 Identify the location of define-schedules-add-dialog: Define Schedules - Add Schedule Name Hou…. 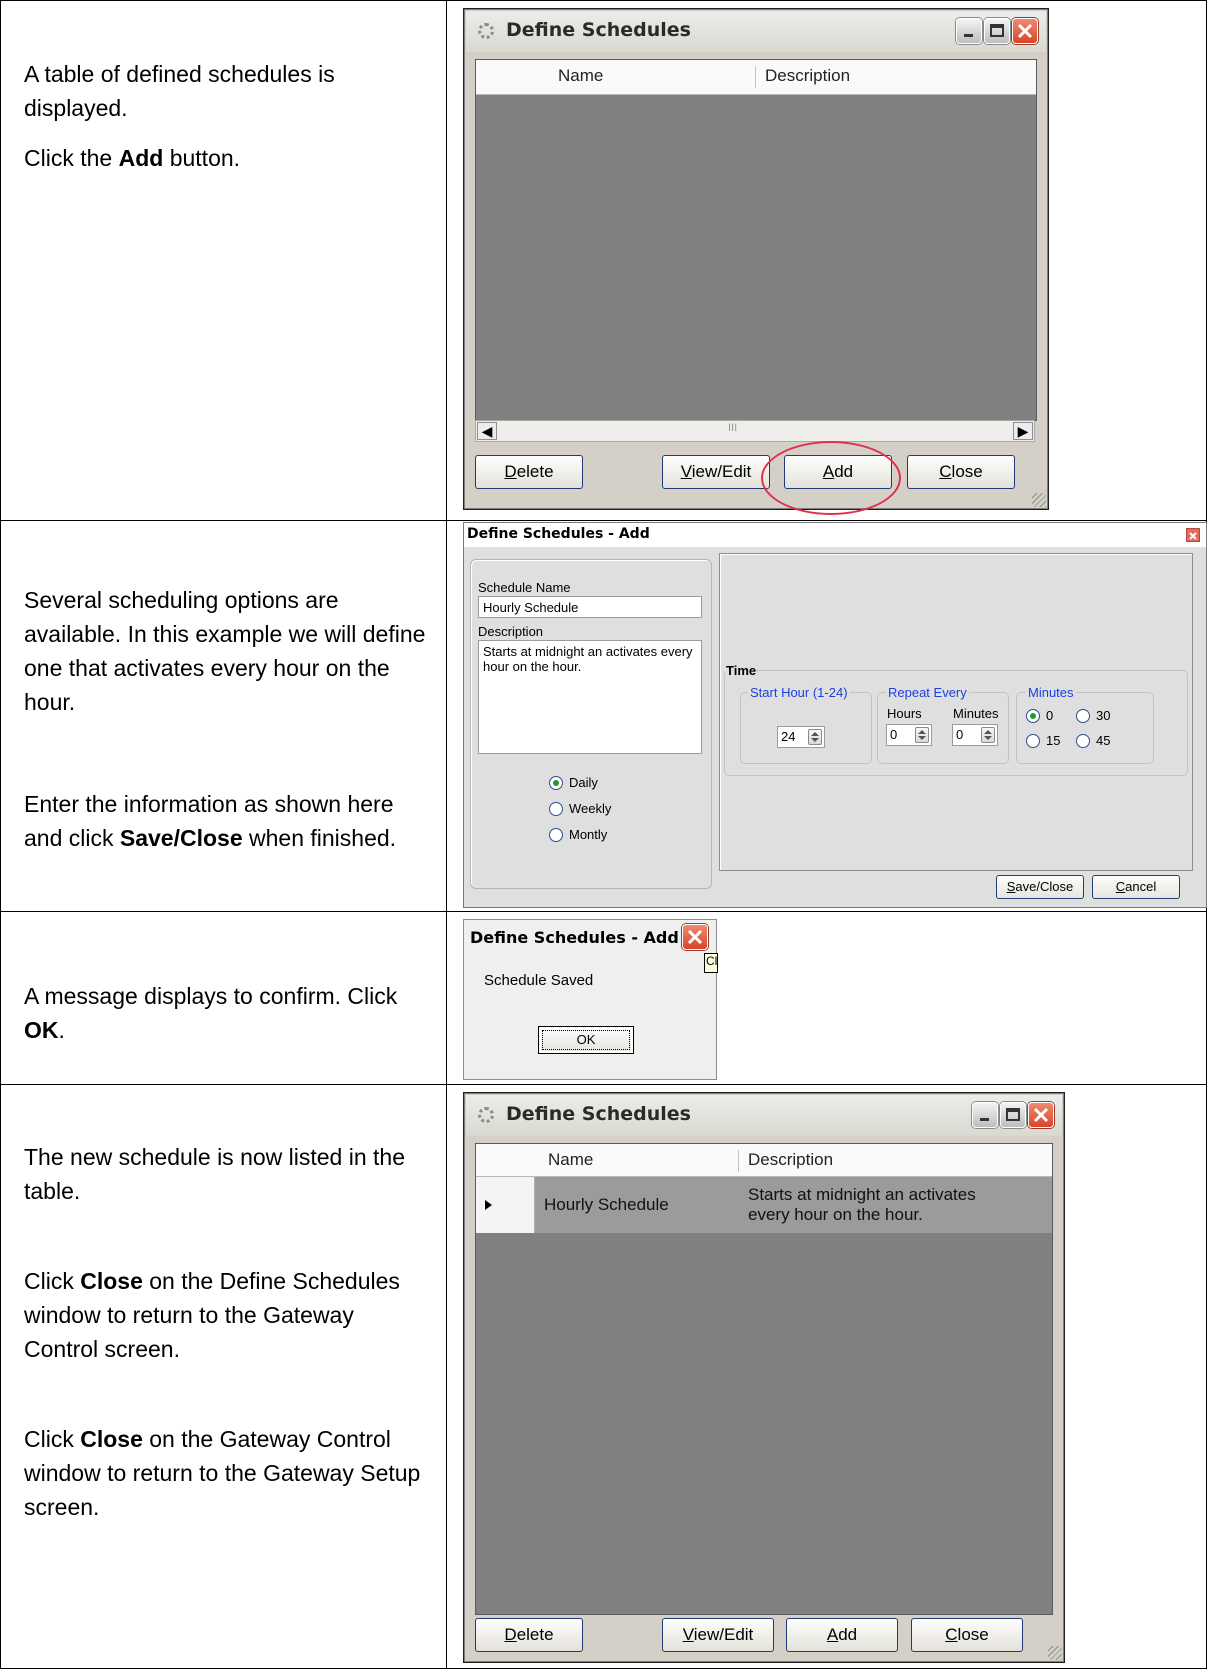
(835, 715).